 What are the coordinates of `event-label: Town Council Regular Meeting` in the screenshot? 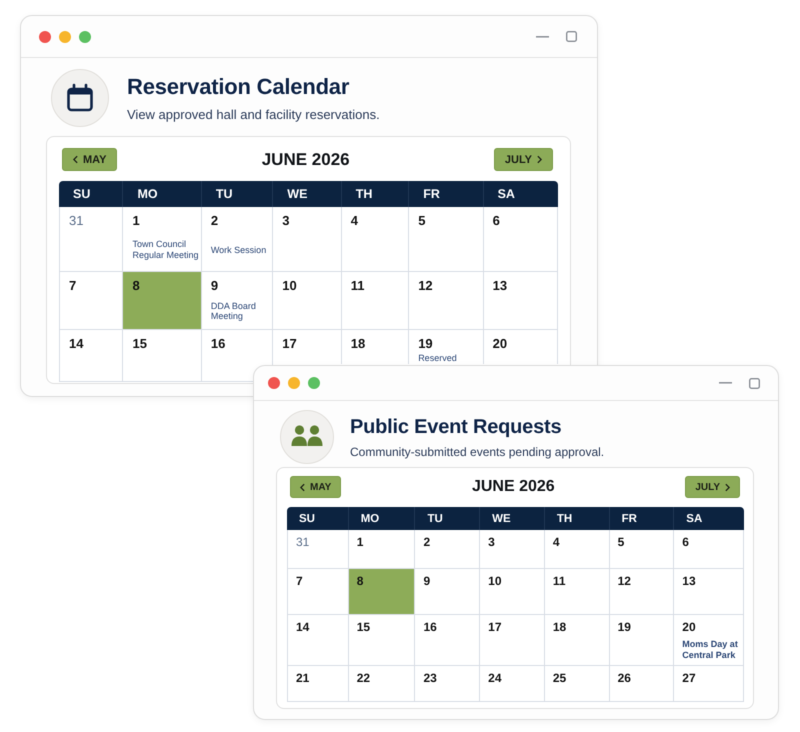 It's located at (165, 250).